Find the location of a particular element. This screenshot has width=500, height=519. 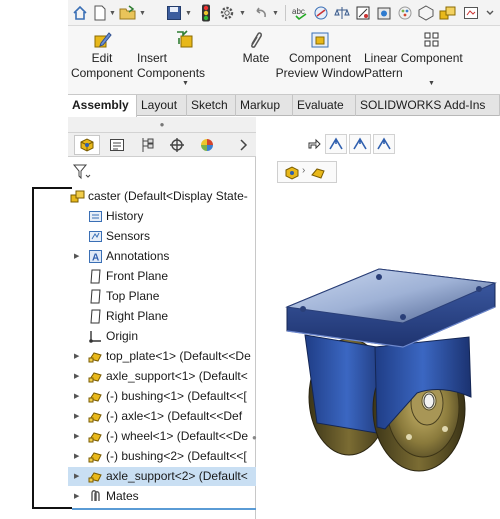

new-dropdown-icon: ▼ is located at coordinates (112, 13).